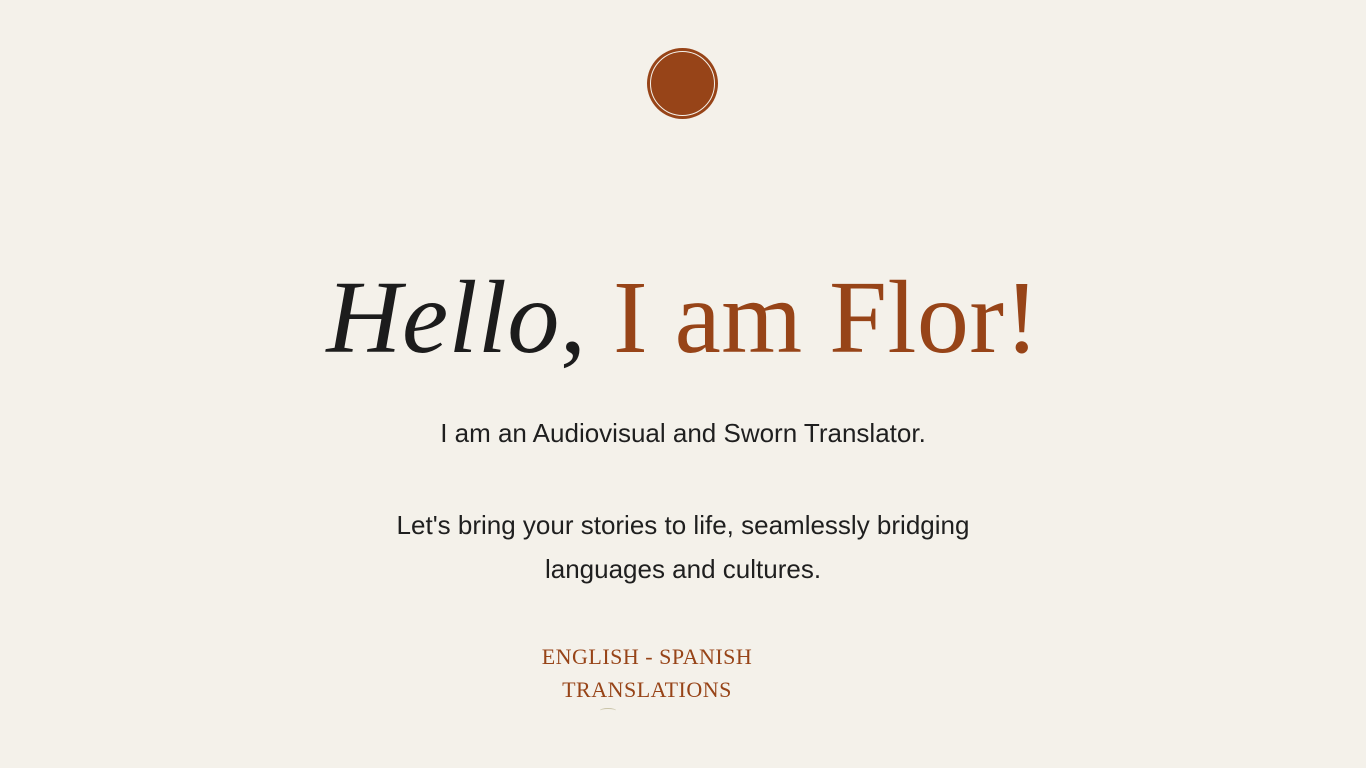 The image size is (1366, 768). I want to click on services-line-2: TRANSLATIONS, so click(647, 689).